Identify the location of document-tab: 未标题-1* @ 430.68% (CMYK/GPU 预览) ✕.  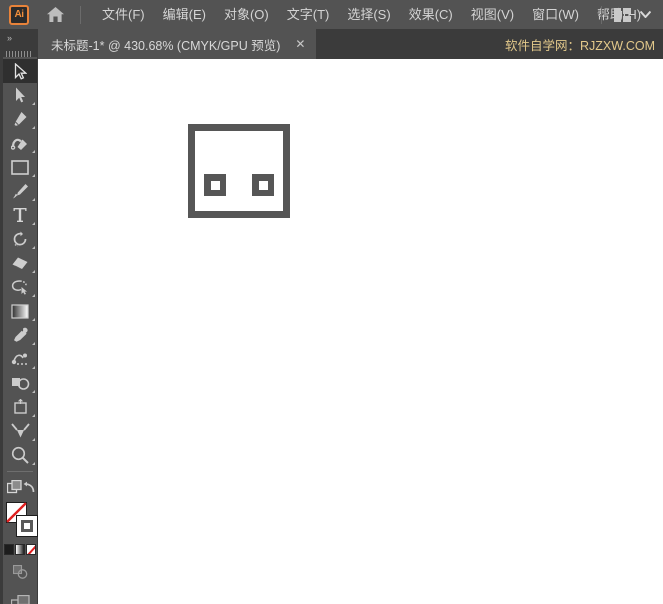
(177, 44).